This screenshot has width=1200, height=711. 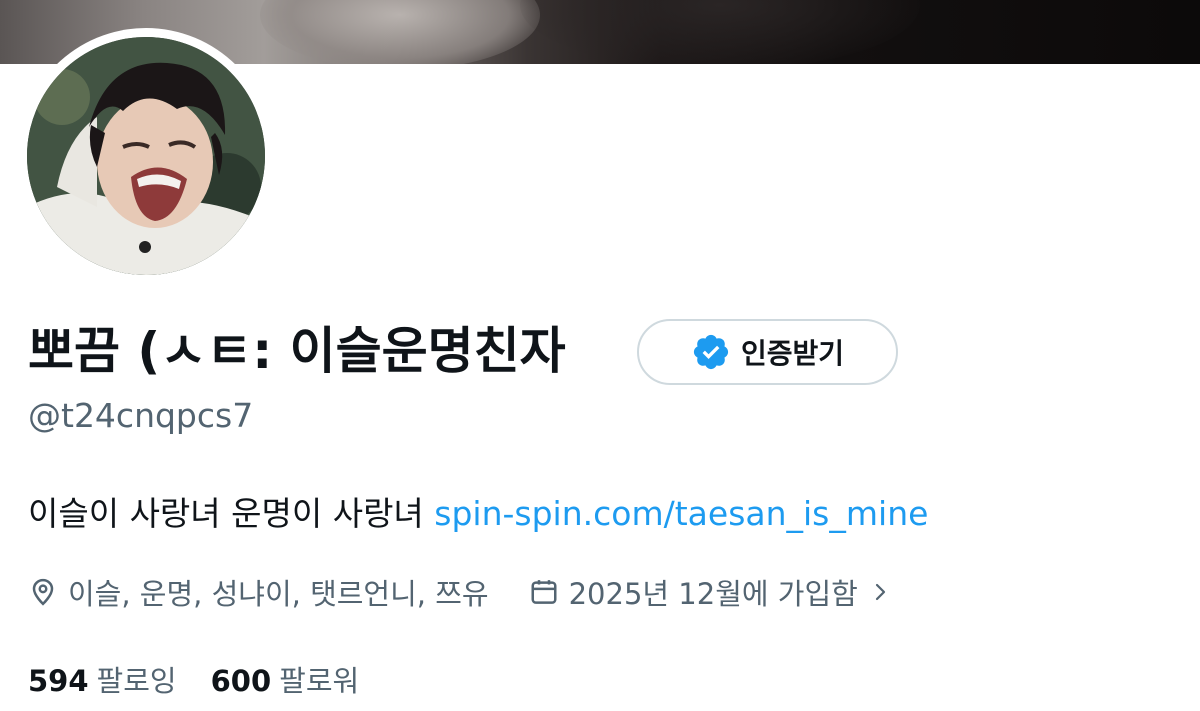 I want to click on follow-stats: 594 팔로잉 600 팔로워, so click(x=193, y=679).